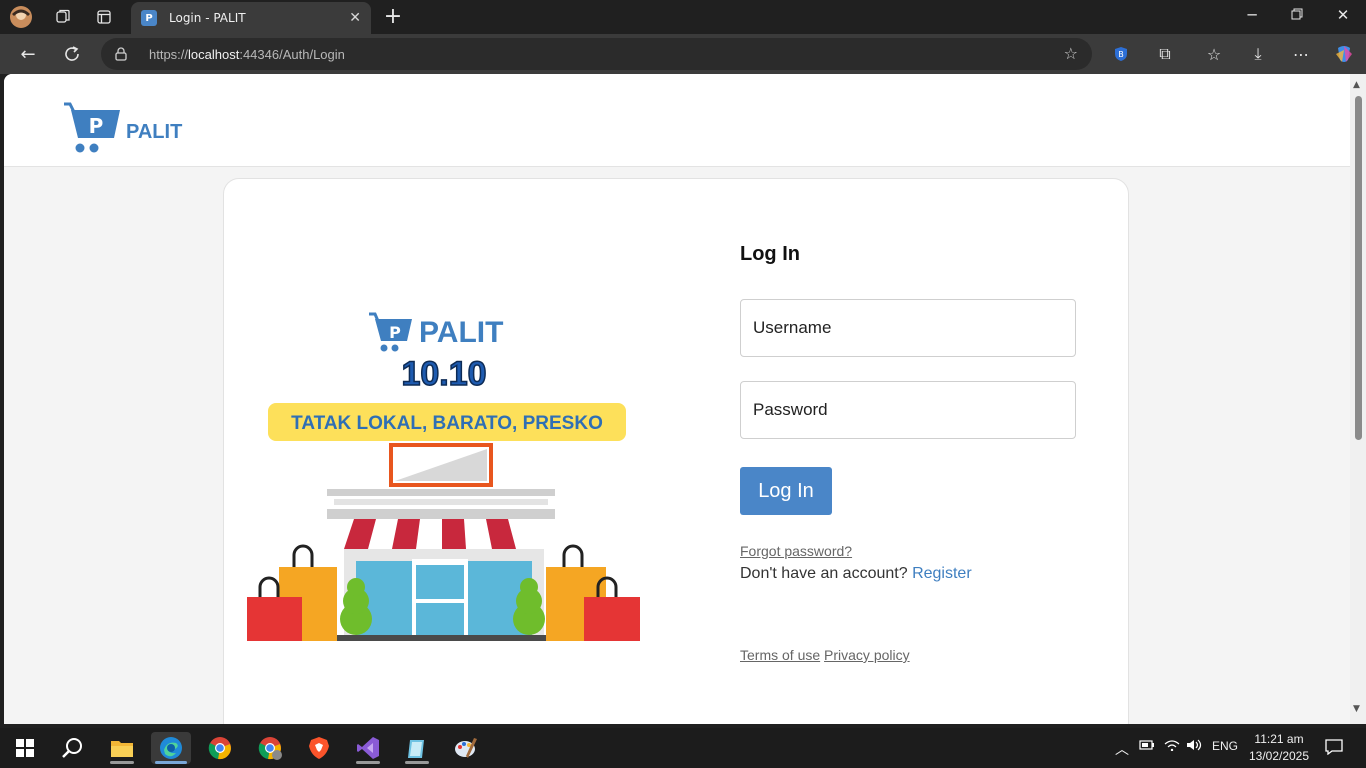 Image resolution: width=1366 pixels, height=768 pixels. Describe the element at coordinates (683, 748) in the screenshot. I see `windows-taskbar: ︿ ENG 11:21 am 13/02/2025` at that location.